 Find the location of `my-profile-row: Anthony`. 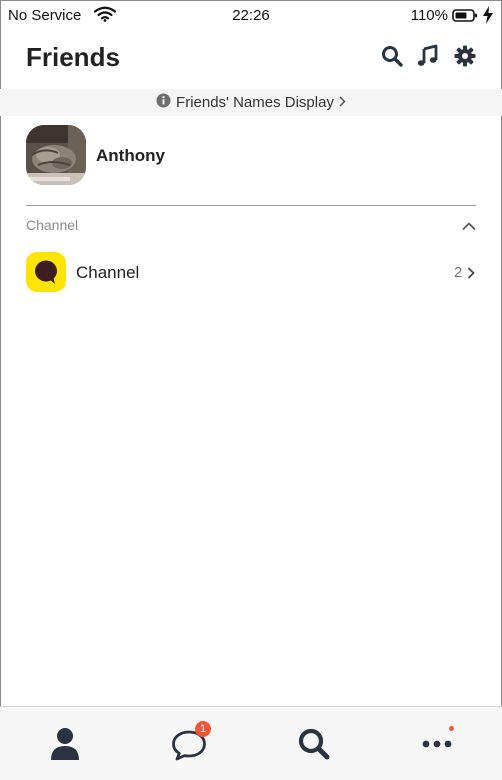

my-profile-row: Anthony is located at coordinates (251, 158).